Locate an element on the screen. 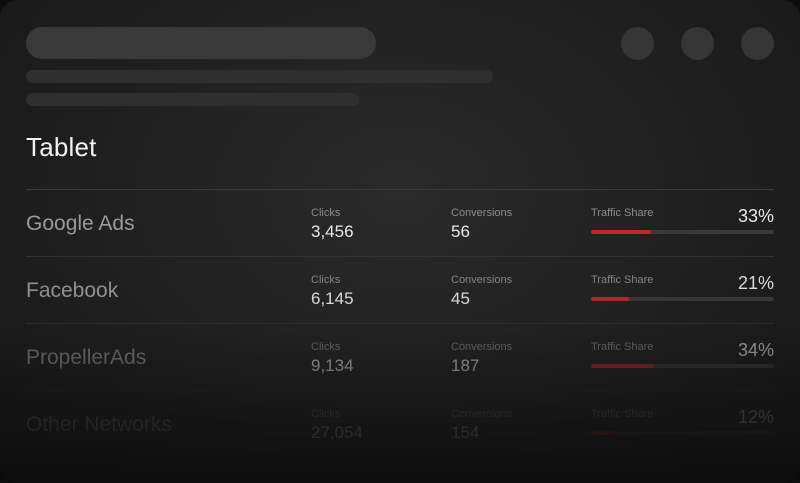 This screenshot has width=800, height=483. conversions-value: 154 is located at coordinates (465, 432).